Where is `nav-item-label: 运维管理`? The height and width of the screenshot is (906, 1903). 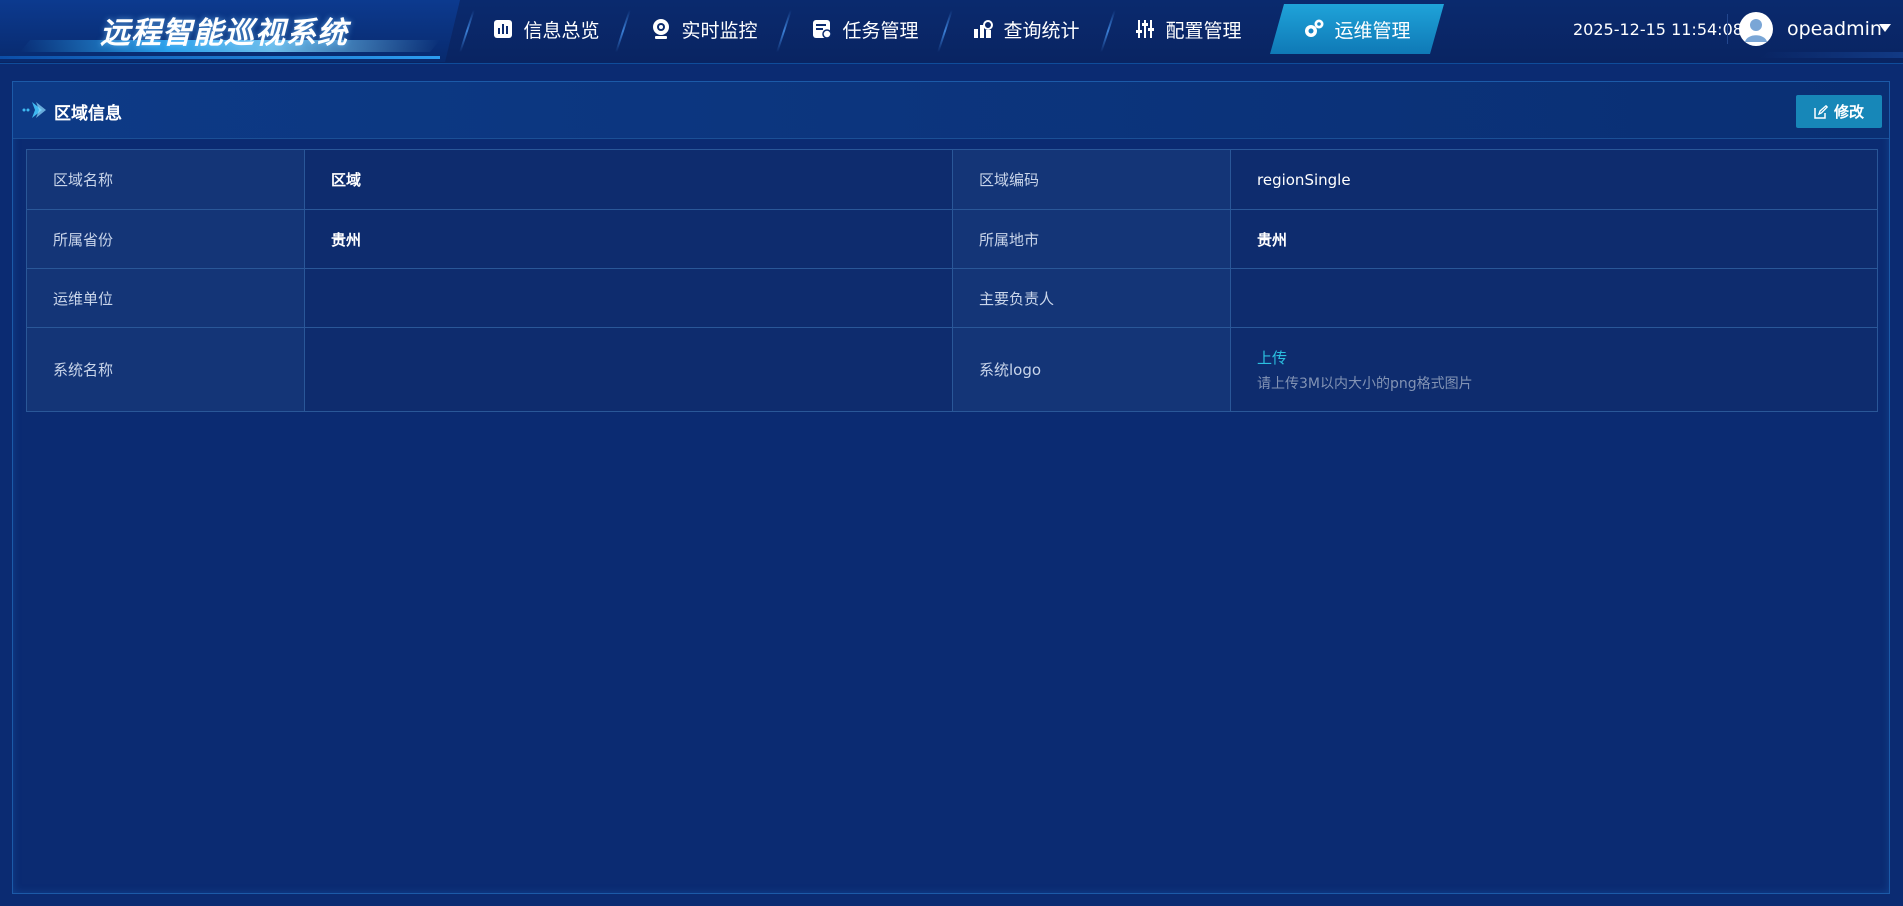 nav-item-label: 运维管理 is located at coordinates (1372, 30).